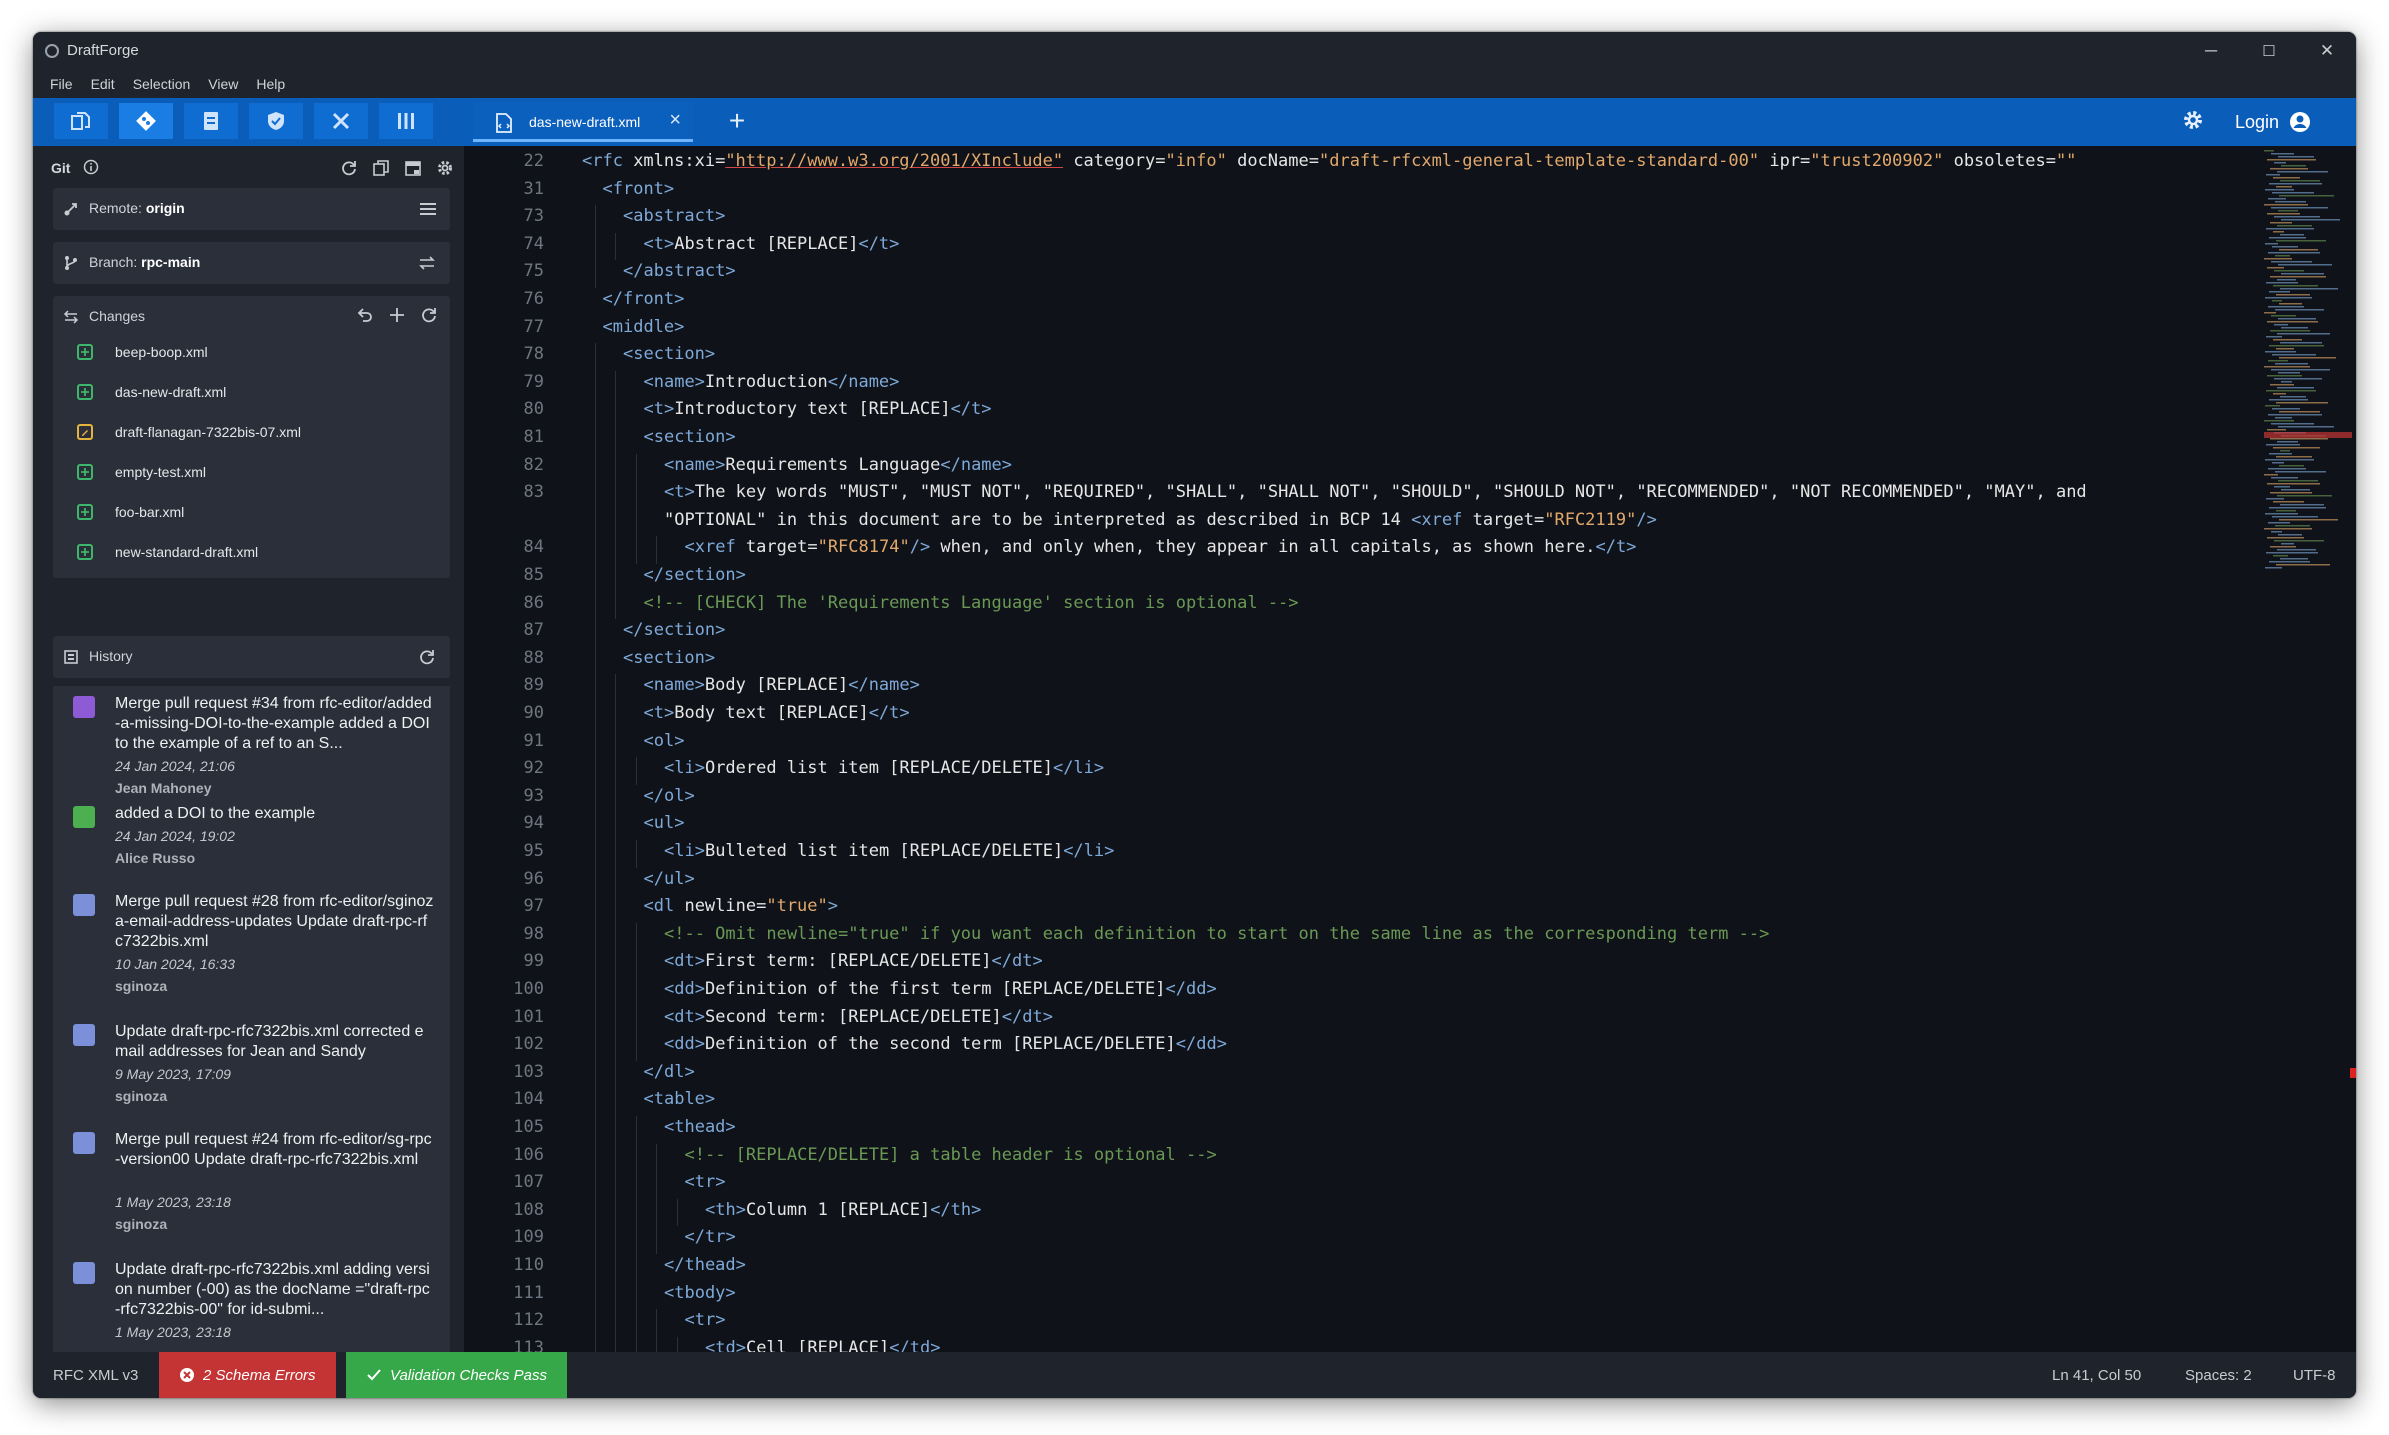  I want to click on xml-file-icon, so click(504, 125).